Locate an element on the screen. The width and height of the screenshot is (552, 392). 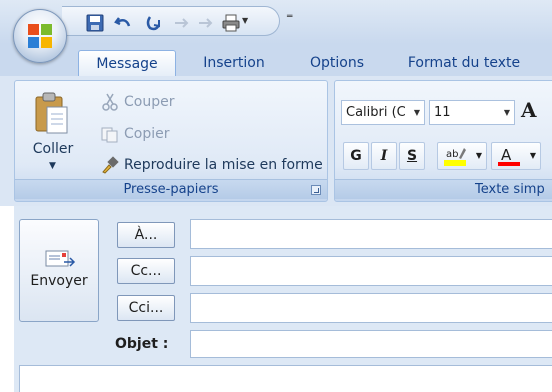
underline-label: S is located at coordinates (412, 156).